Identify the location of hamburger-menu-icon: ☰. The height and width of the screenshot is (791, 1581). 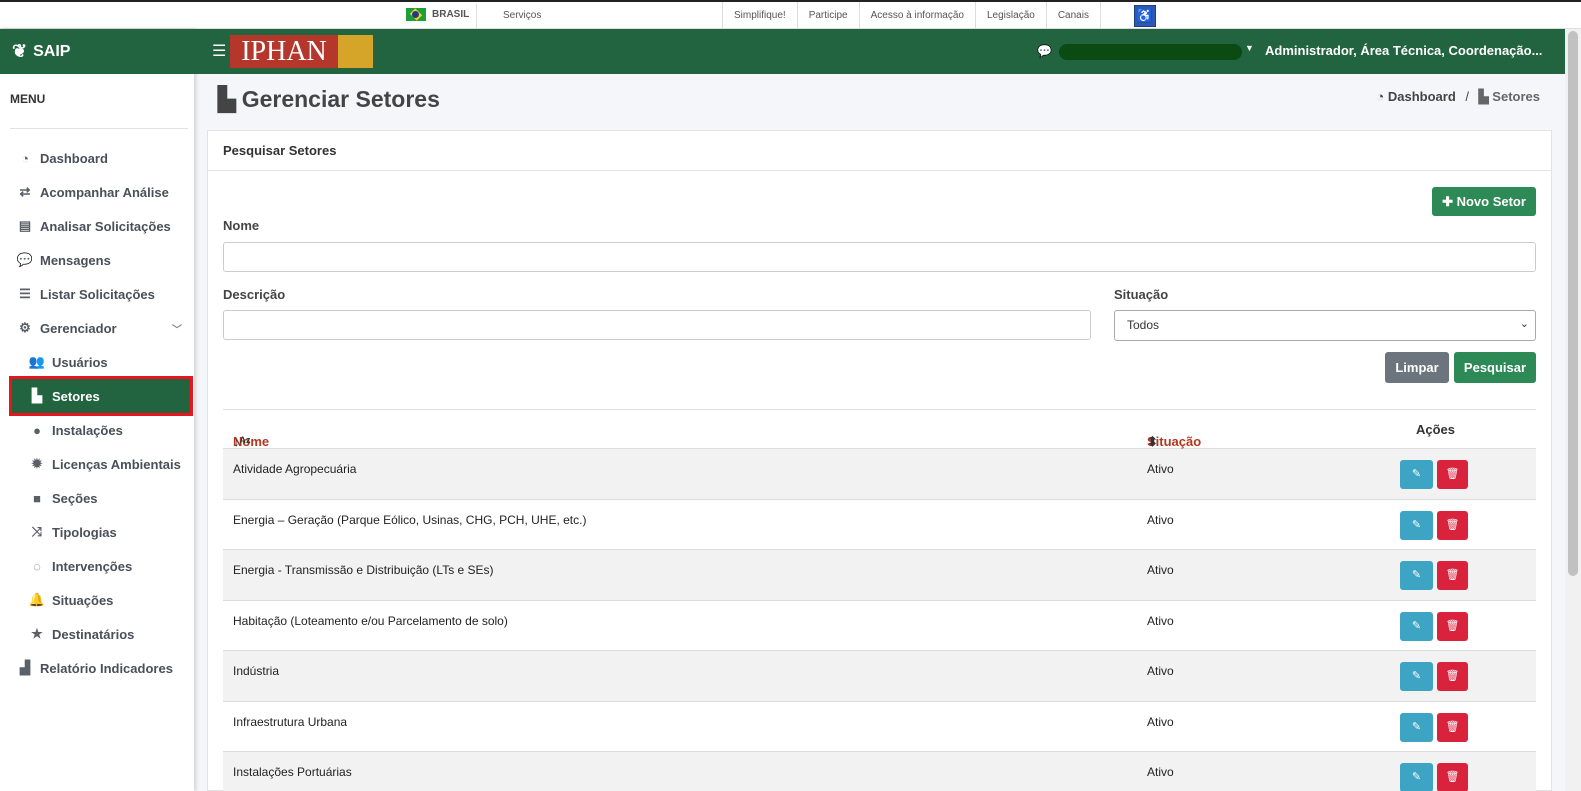
(219, 51).